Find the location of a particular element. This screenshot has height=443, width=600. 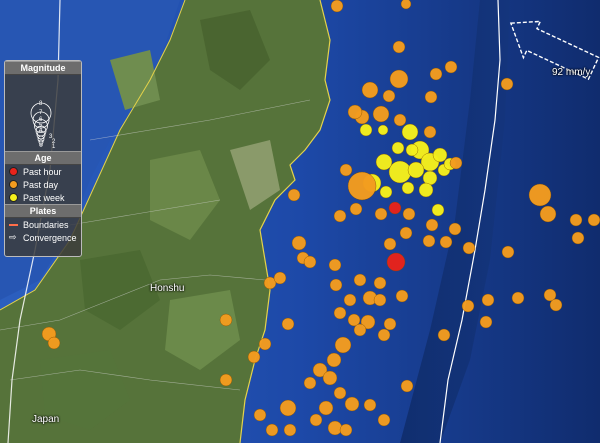

legend-past-day-label: Past day is located at coordinates (41, 184).